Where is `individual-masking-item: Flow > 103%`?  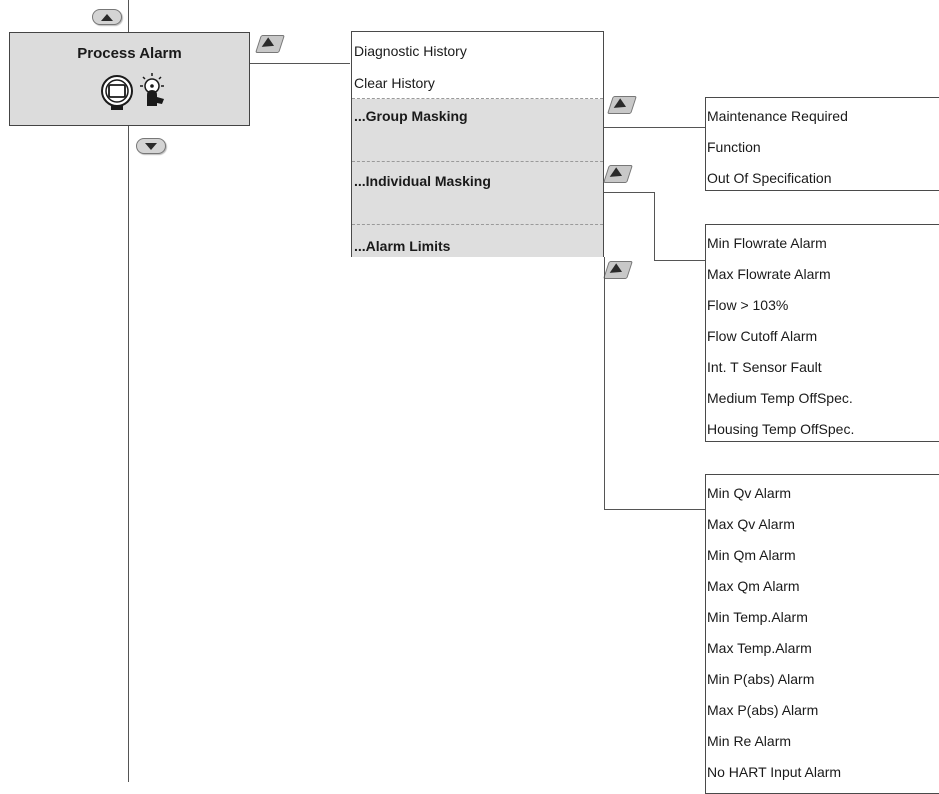
individual-masking-item: Flow > 103% is located at coordinates (747, 305).